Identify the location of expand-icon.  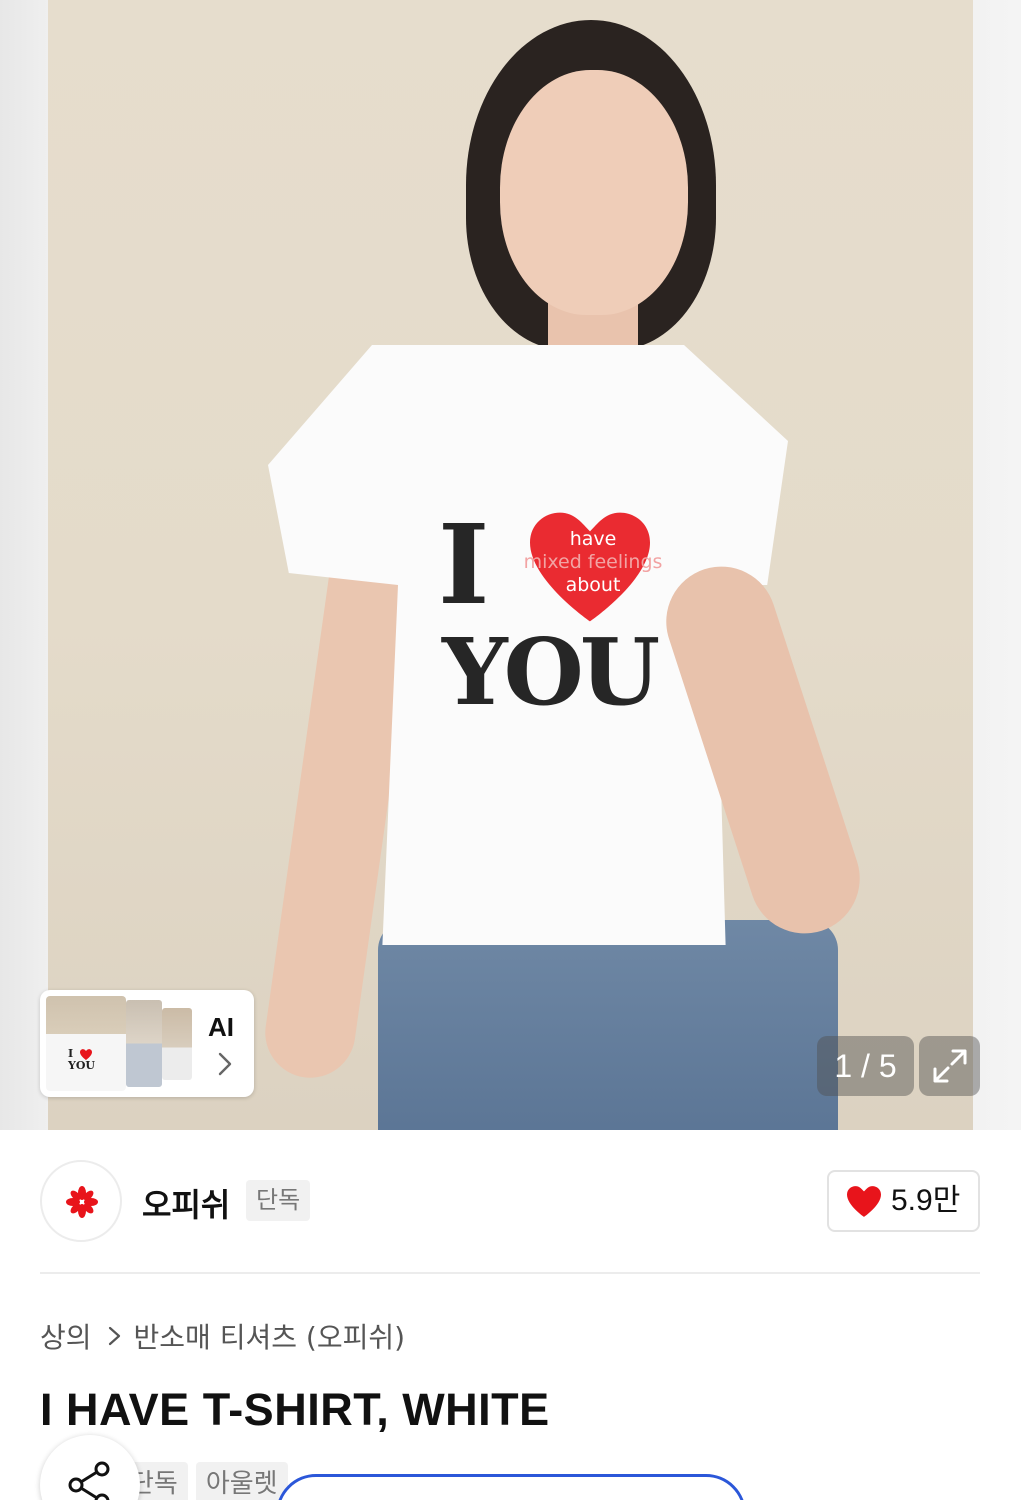
(950, 1066).